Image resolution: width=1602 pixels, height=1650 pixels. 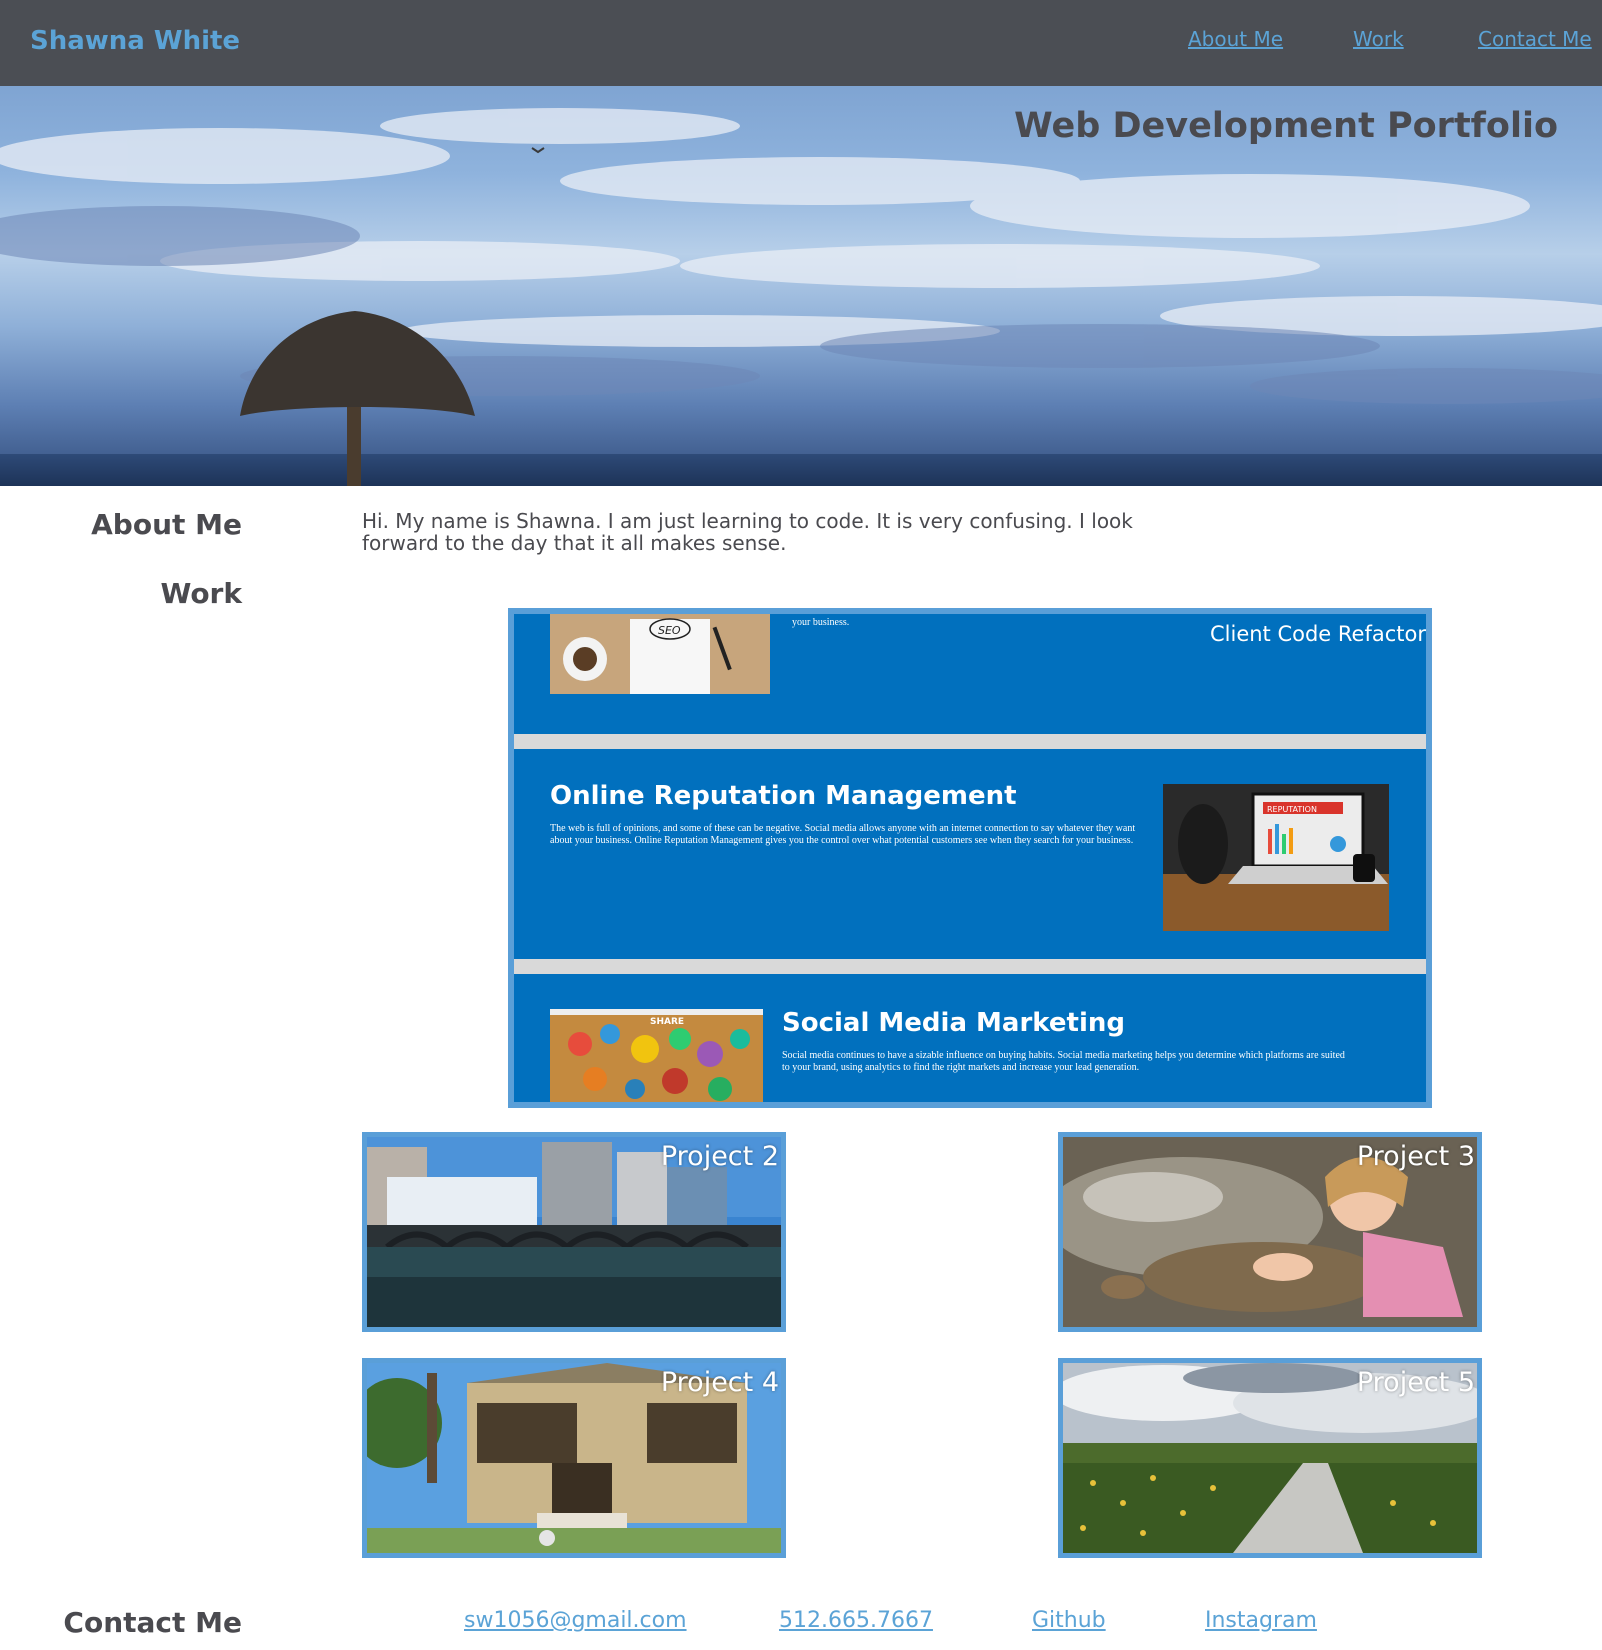 I want to click on contact-phone-link: 512.665.7667, so click(x=856, y=1620).